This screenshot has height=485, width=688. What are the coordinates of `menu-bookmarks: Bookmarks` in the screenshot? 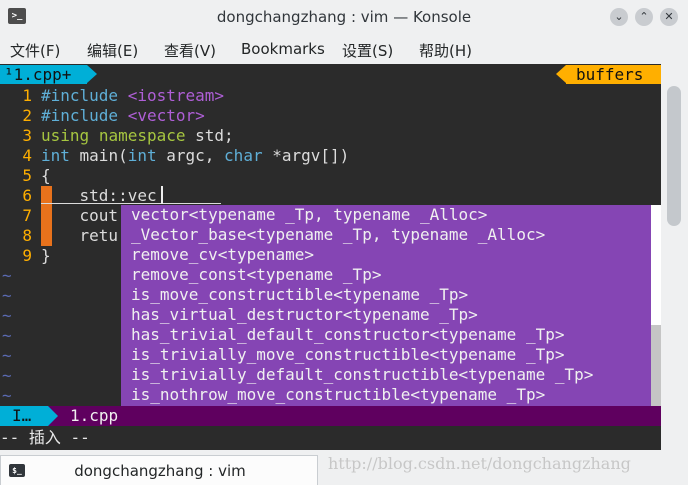 It's located at (283, 49).